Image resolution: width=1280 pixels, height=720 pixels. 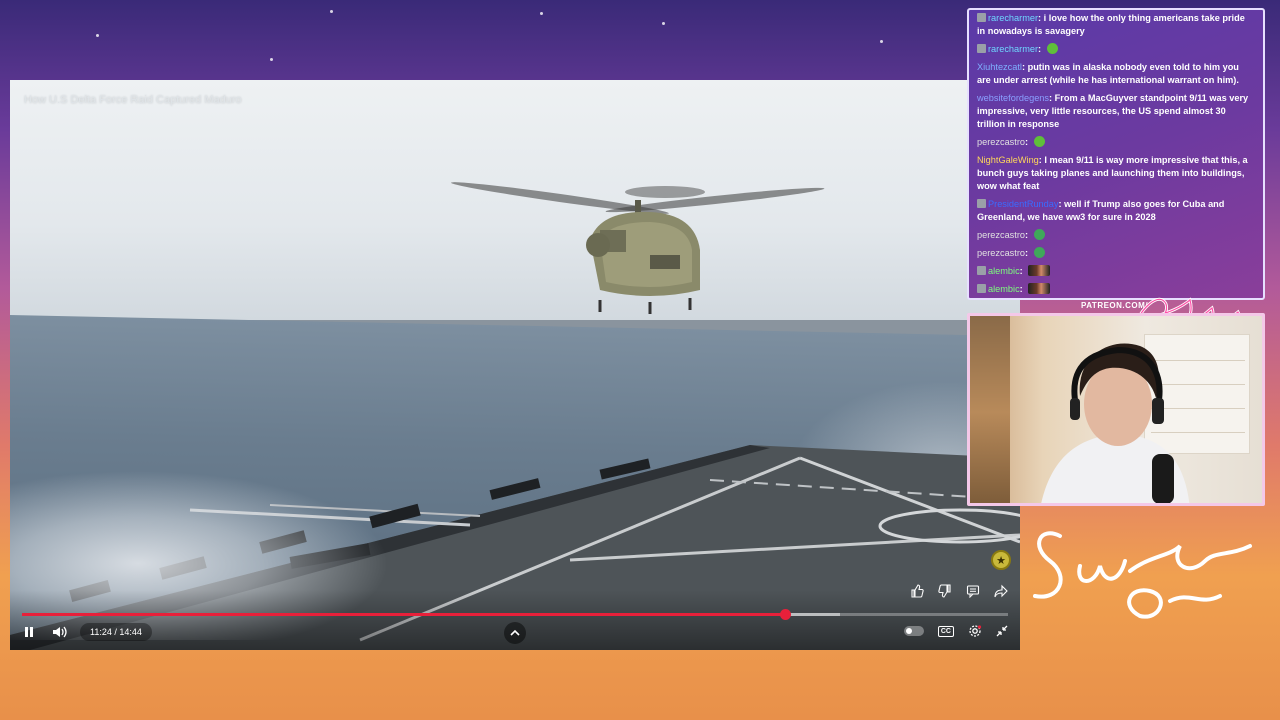 I want to click on pause-button, so click(x=29, y=632).